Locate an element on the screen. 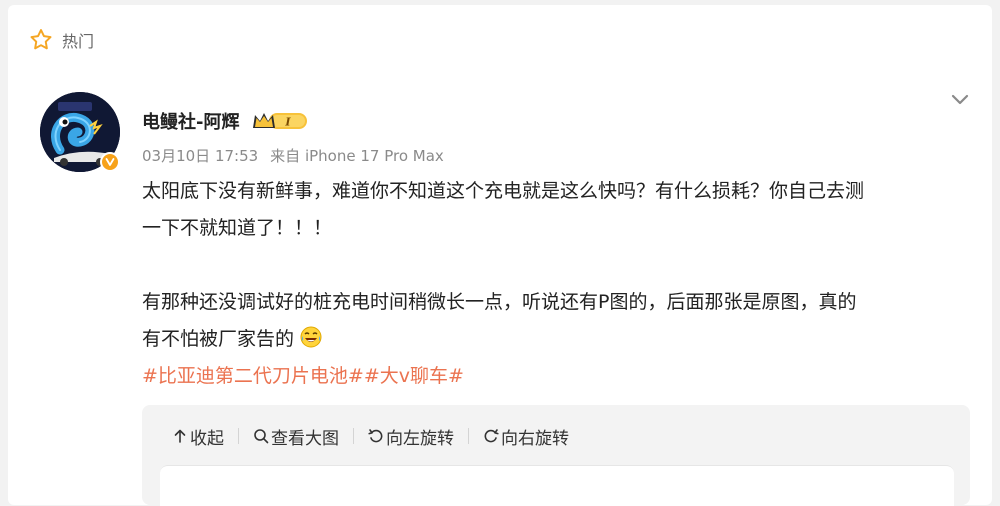 The image size is (1000, 506). rank-crown-icon: I is located at coordinates (280, 121).